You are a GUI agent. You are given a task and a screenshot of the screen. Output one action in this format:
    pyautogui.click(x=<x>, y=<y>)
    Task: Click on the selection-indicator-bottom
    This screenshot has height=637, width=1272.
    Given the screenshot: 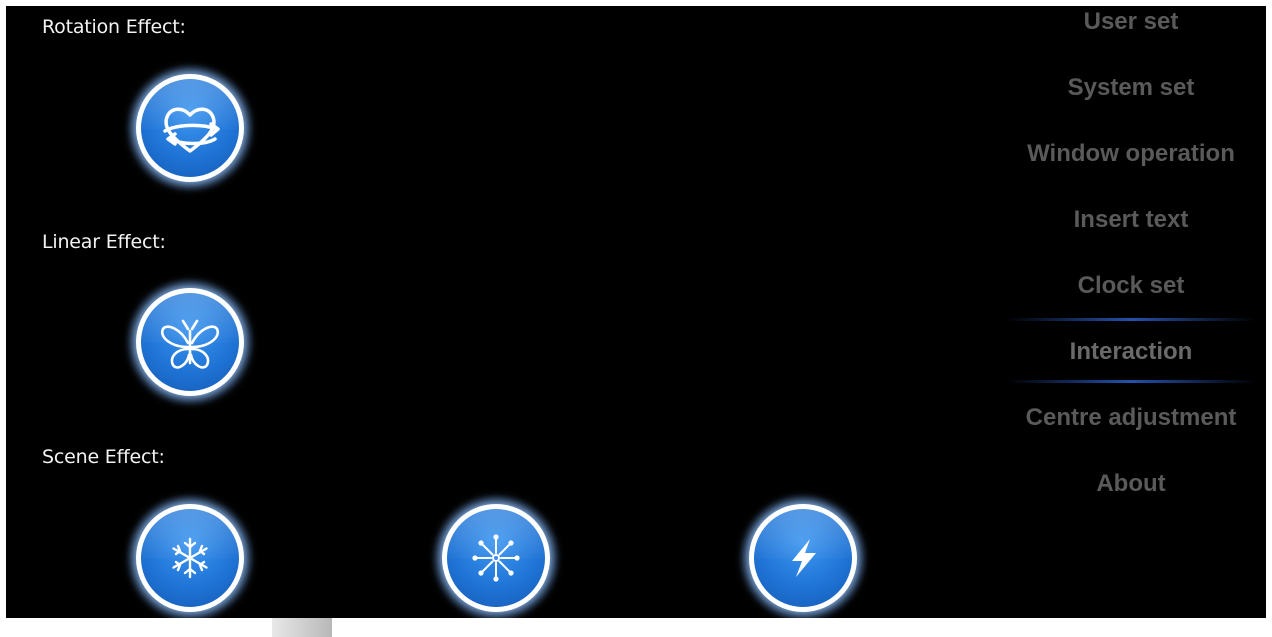 What is the action you would take?
    pyautogui.click(x=1131, y=381)
    